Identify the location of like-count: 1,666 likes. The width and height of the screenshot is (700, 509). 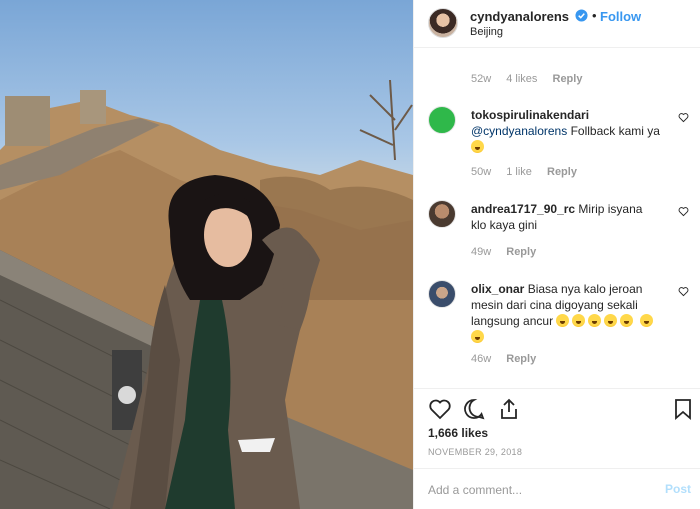
(458, 433).